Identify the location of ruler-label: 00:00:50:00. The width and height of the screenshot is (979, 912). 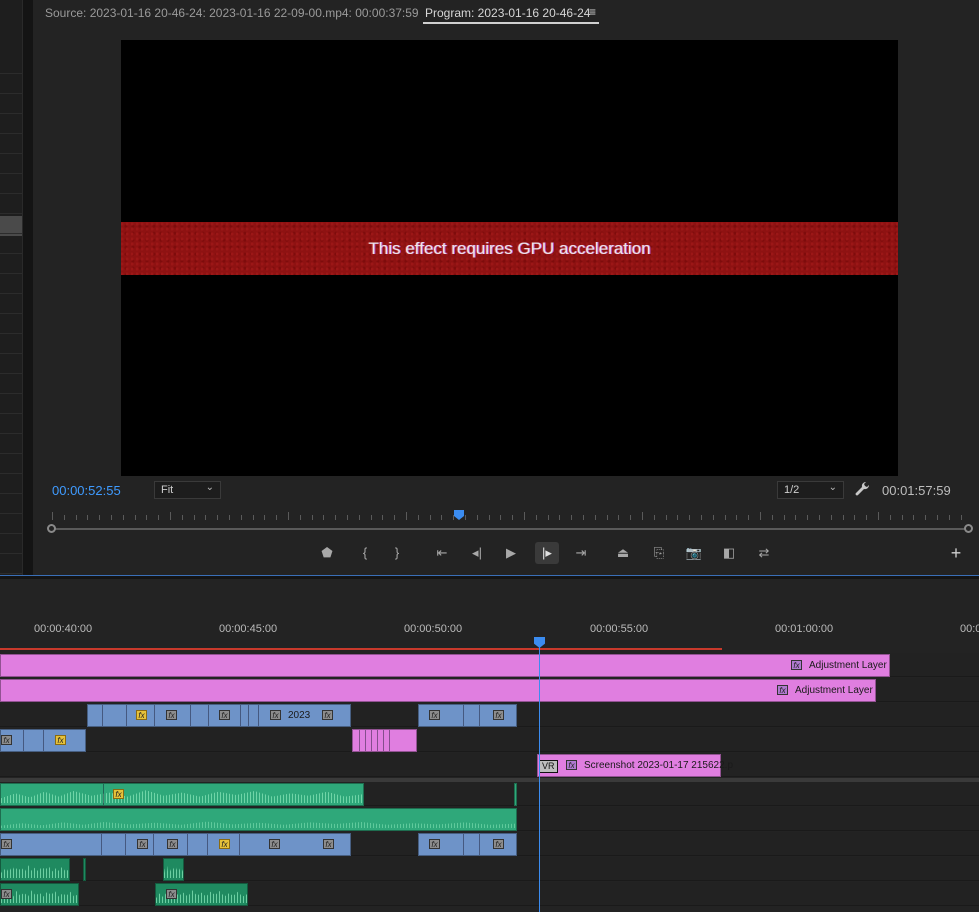
(433, 629).